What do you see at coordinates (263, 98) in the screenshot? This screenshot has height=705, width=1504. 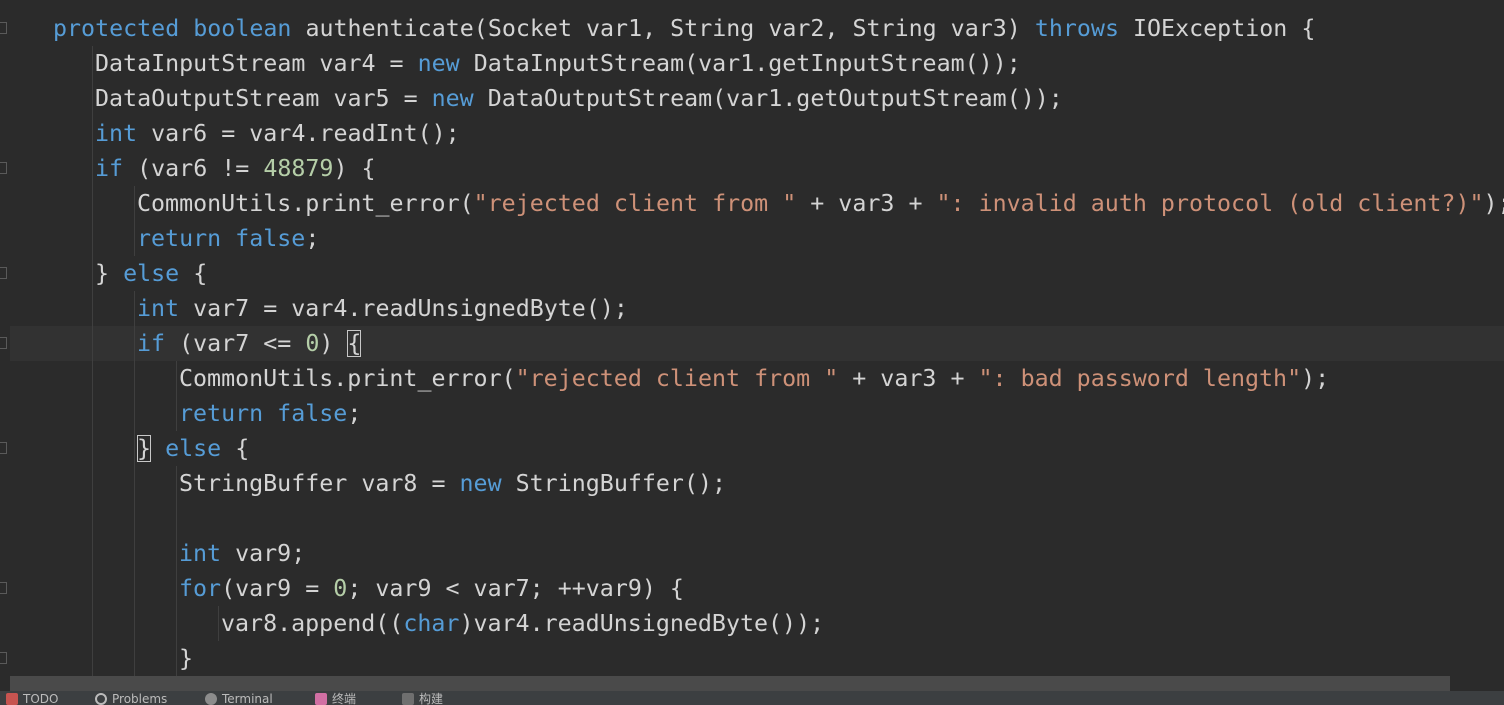 I see `code-token: DataOutputStream var5 =` at bounding box center [263, 98].